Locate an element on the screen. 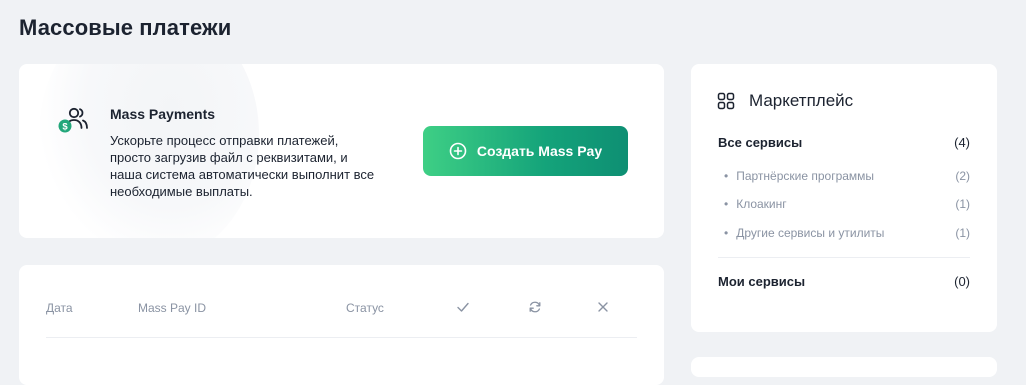 The height and width of the screenshot is (385, 1026). my-services-label: Мои сервисы is located at coordinates (762, 281).